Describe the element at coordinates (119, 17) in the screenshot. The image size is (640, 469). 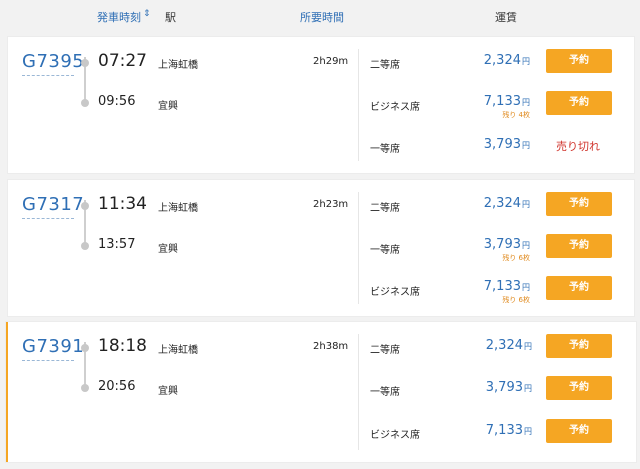
I see `sort-departure-time: 発車時刻` at that location.